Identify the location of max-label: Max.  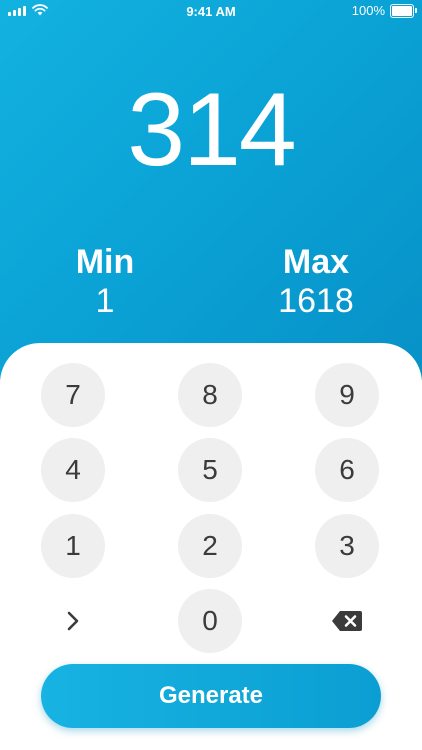
(316, 262).